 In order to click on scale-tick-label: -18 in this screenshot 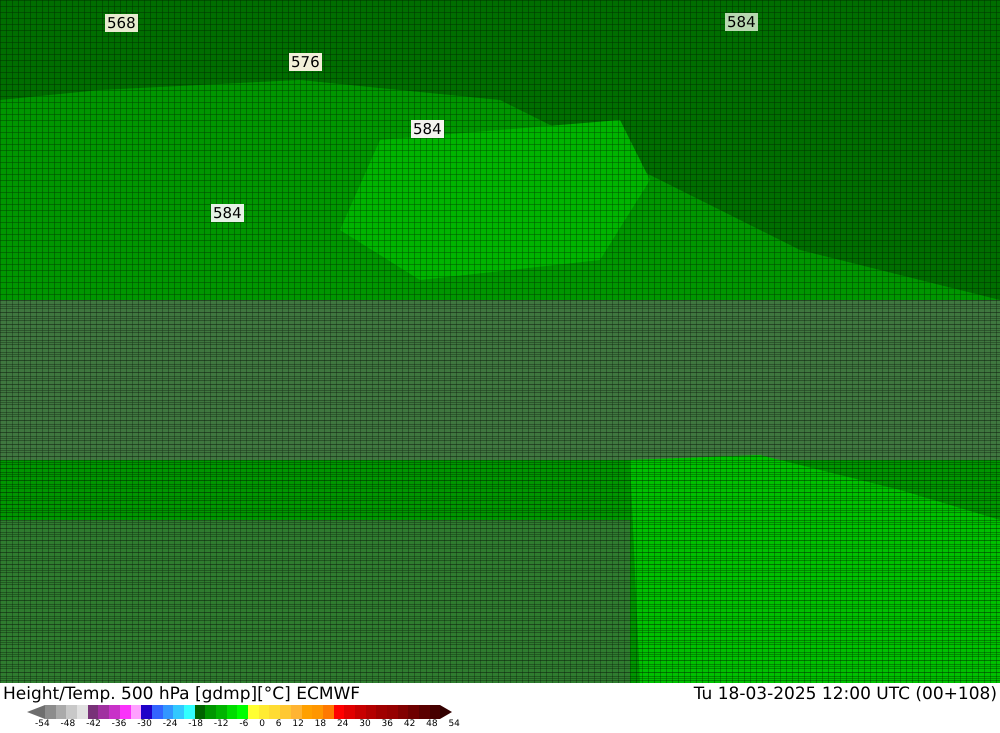, I will do `click(195, 724)`.